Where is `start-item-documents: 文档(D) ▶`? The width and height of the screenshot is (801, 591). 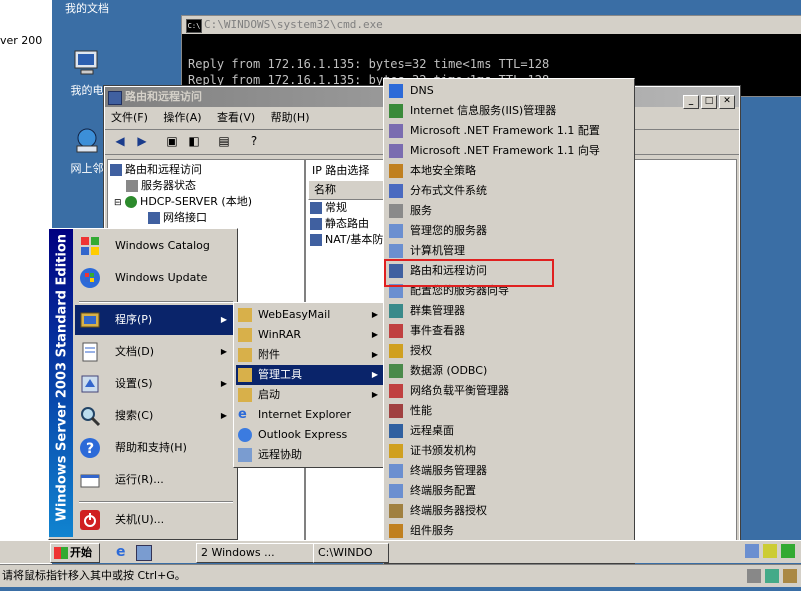
start-item-documents: 文档(D) ▶ is located at coordinates (155, 352).